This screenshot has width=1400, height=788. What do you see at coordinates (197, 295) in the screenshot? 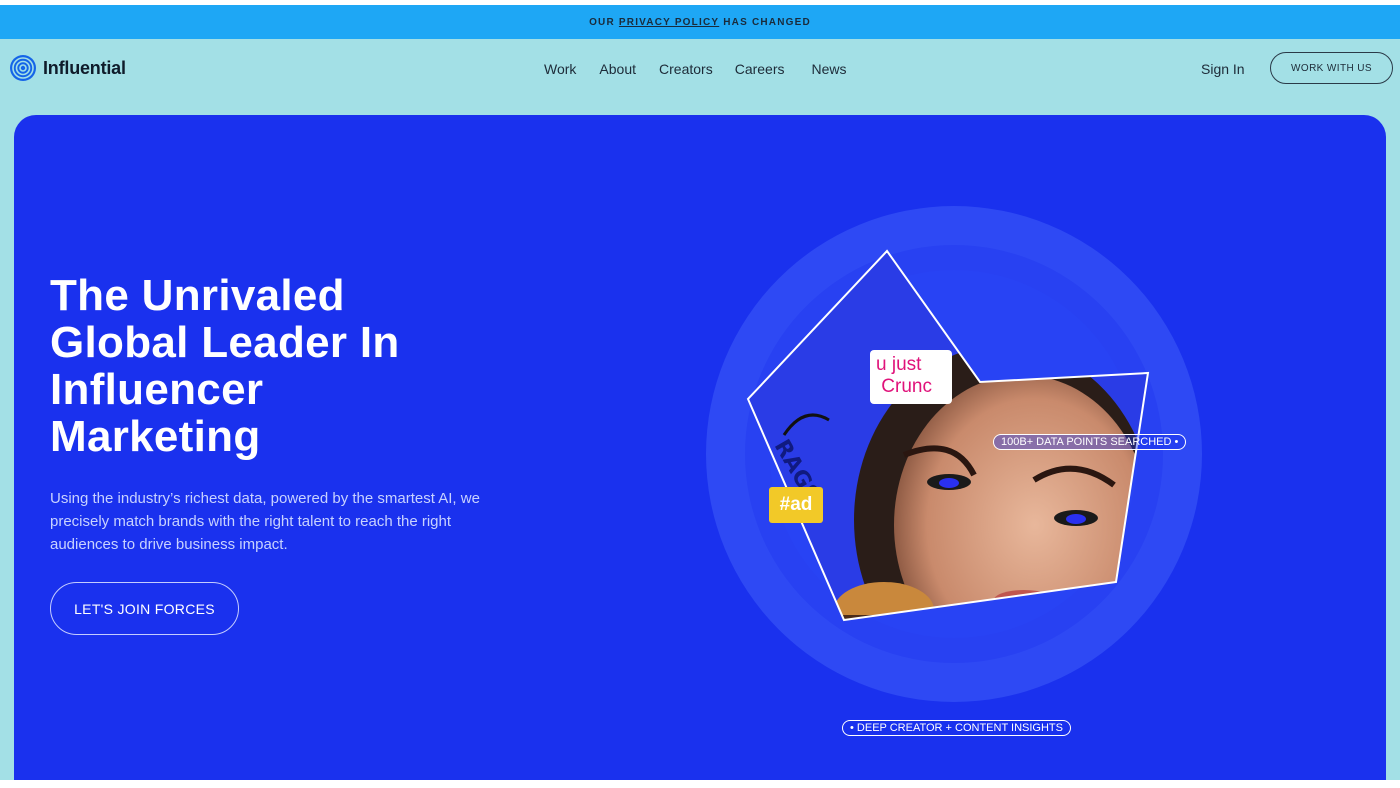
I see `hero-title-line: The Unrivaled` at bounding box center [197, 295].